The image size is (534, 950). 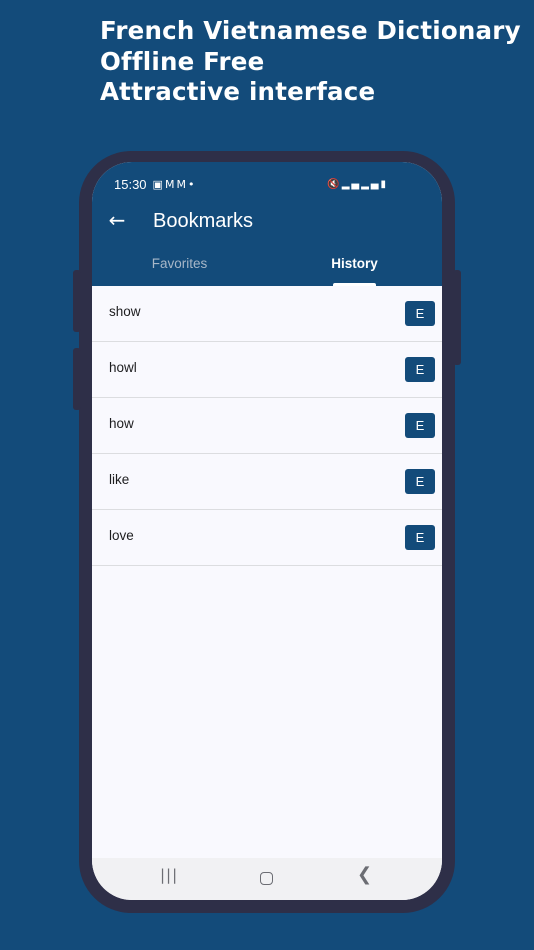 I want to click on promo-line-2: Offline Free, so click(x=182, y=61).